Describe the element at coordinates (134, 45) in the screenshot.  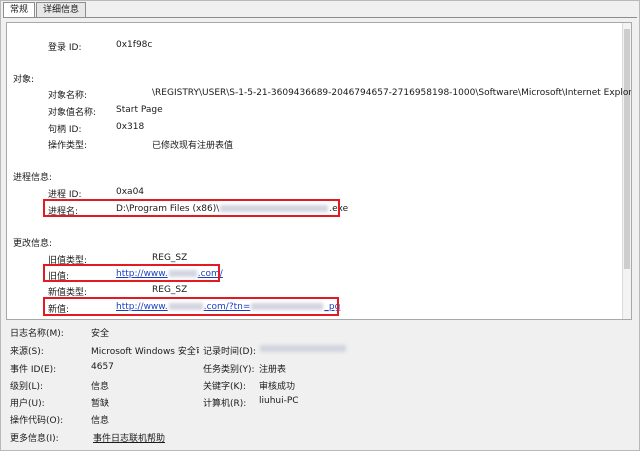
I see `logon-id-value: 0x1f98c` at that location.